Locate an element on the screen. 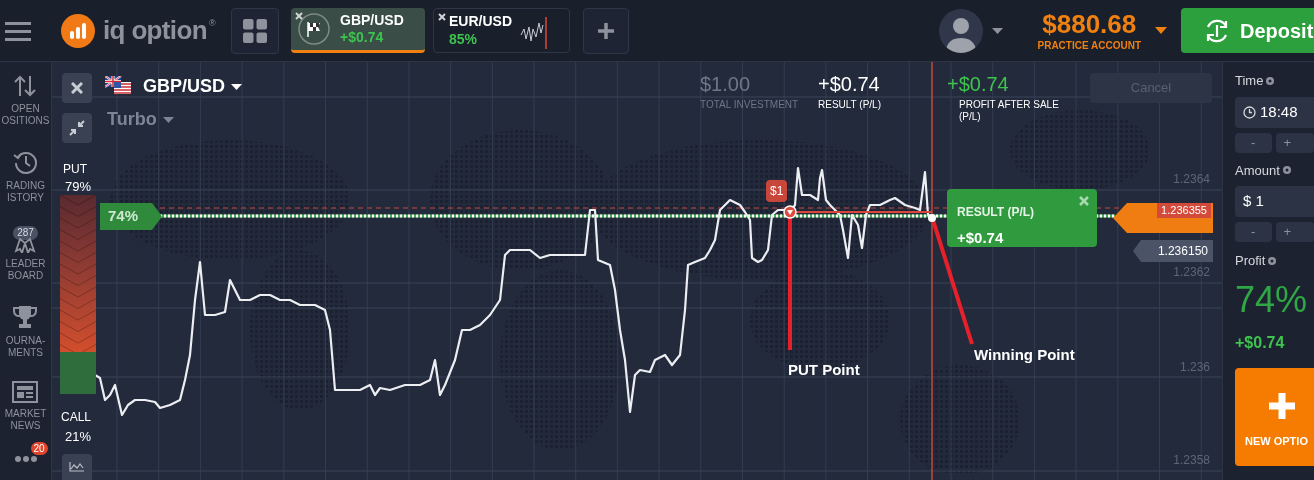 The image size is (1314, 480). result-title: RESULT (P/L) is located at coordinates (996, 212).